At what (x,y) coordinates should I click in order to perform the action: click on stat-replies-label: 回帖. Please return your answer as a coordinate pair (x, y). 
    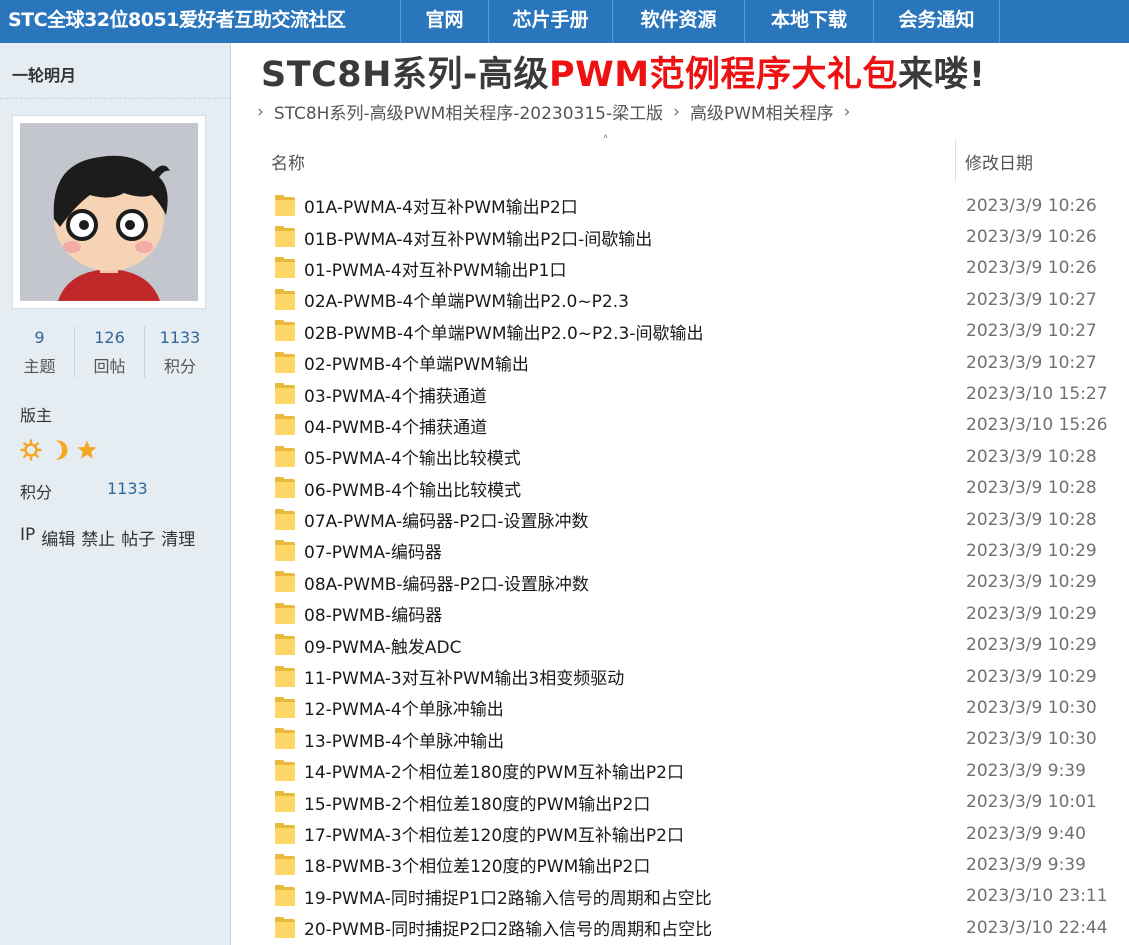
    Looking at the image, I should click on (109, 366).